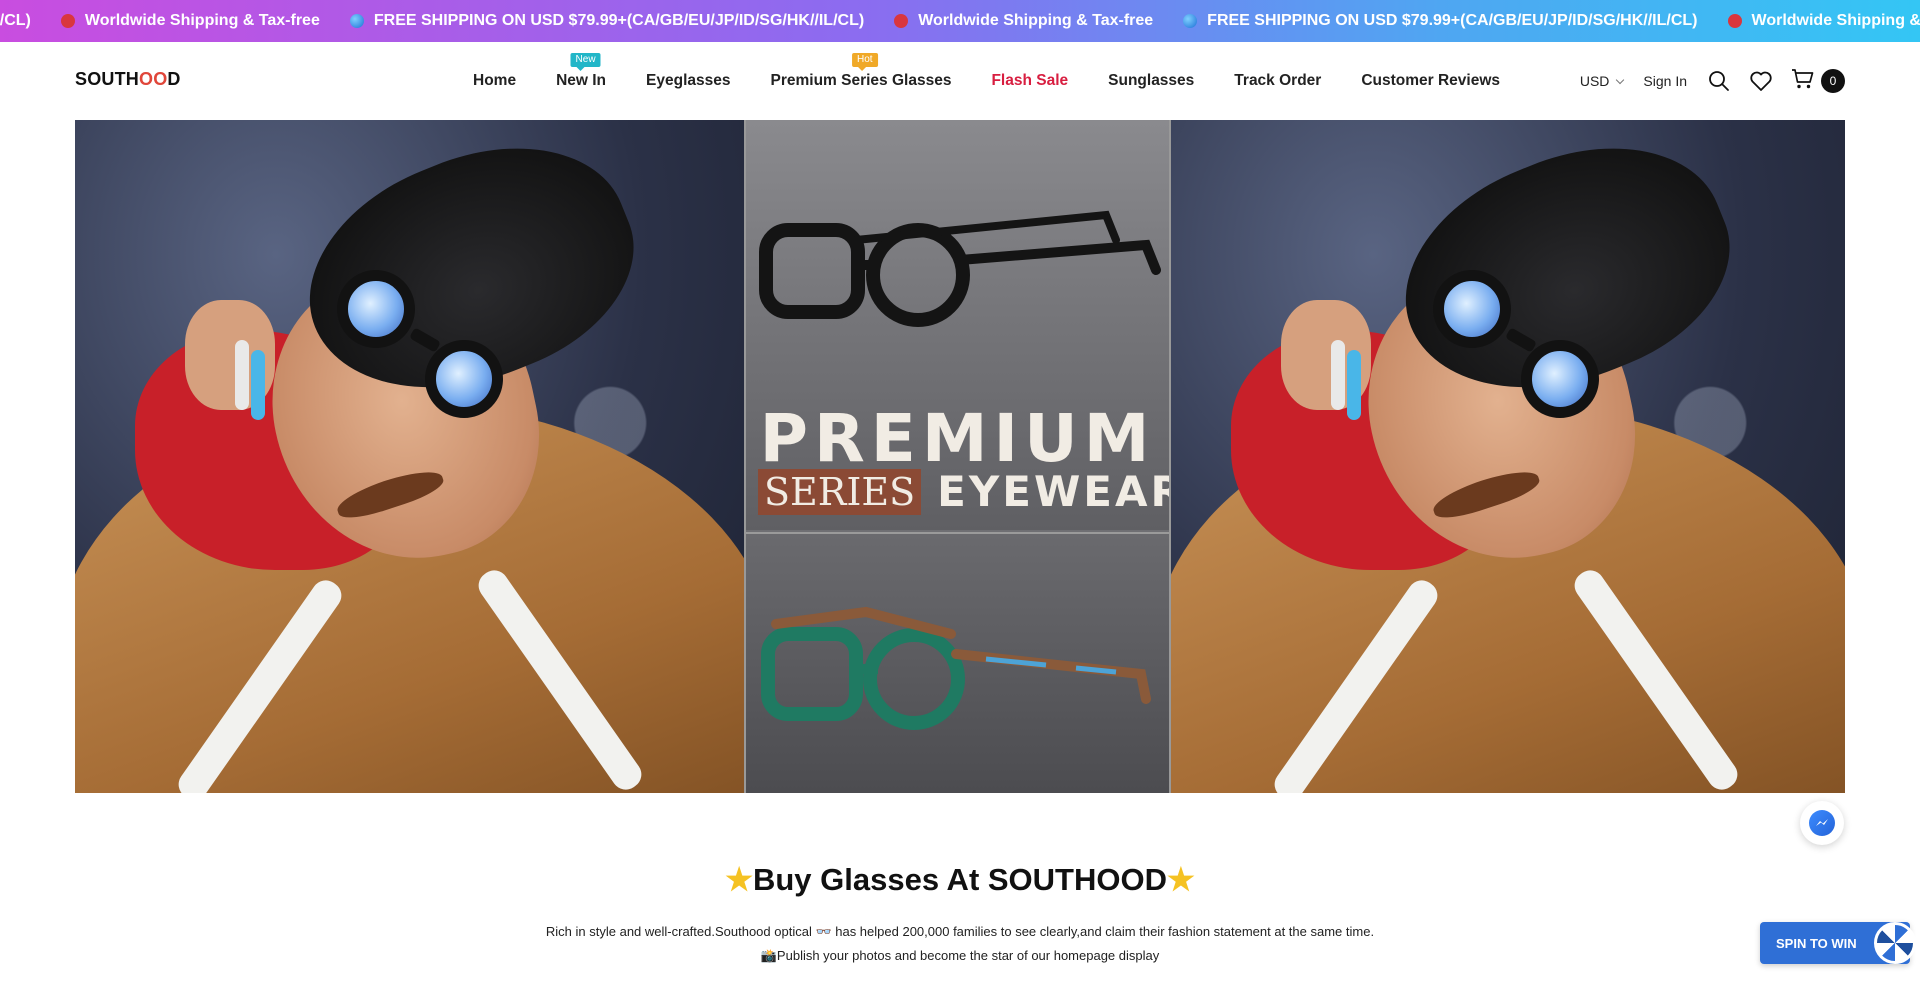 The height and width of the screenshot is (993, 1920). I want to click on nav-customer-reviews: Customer Reviews, so click(1430, 81).